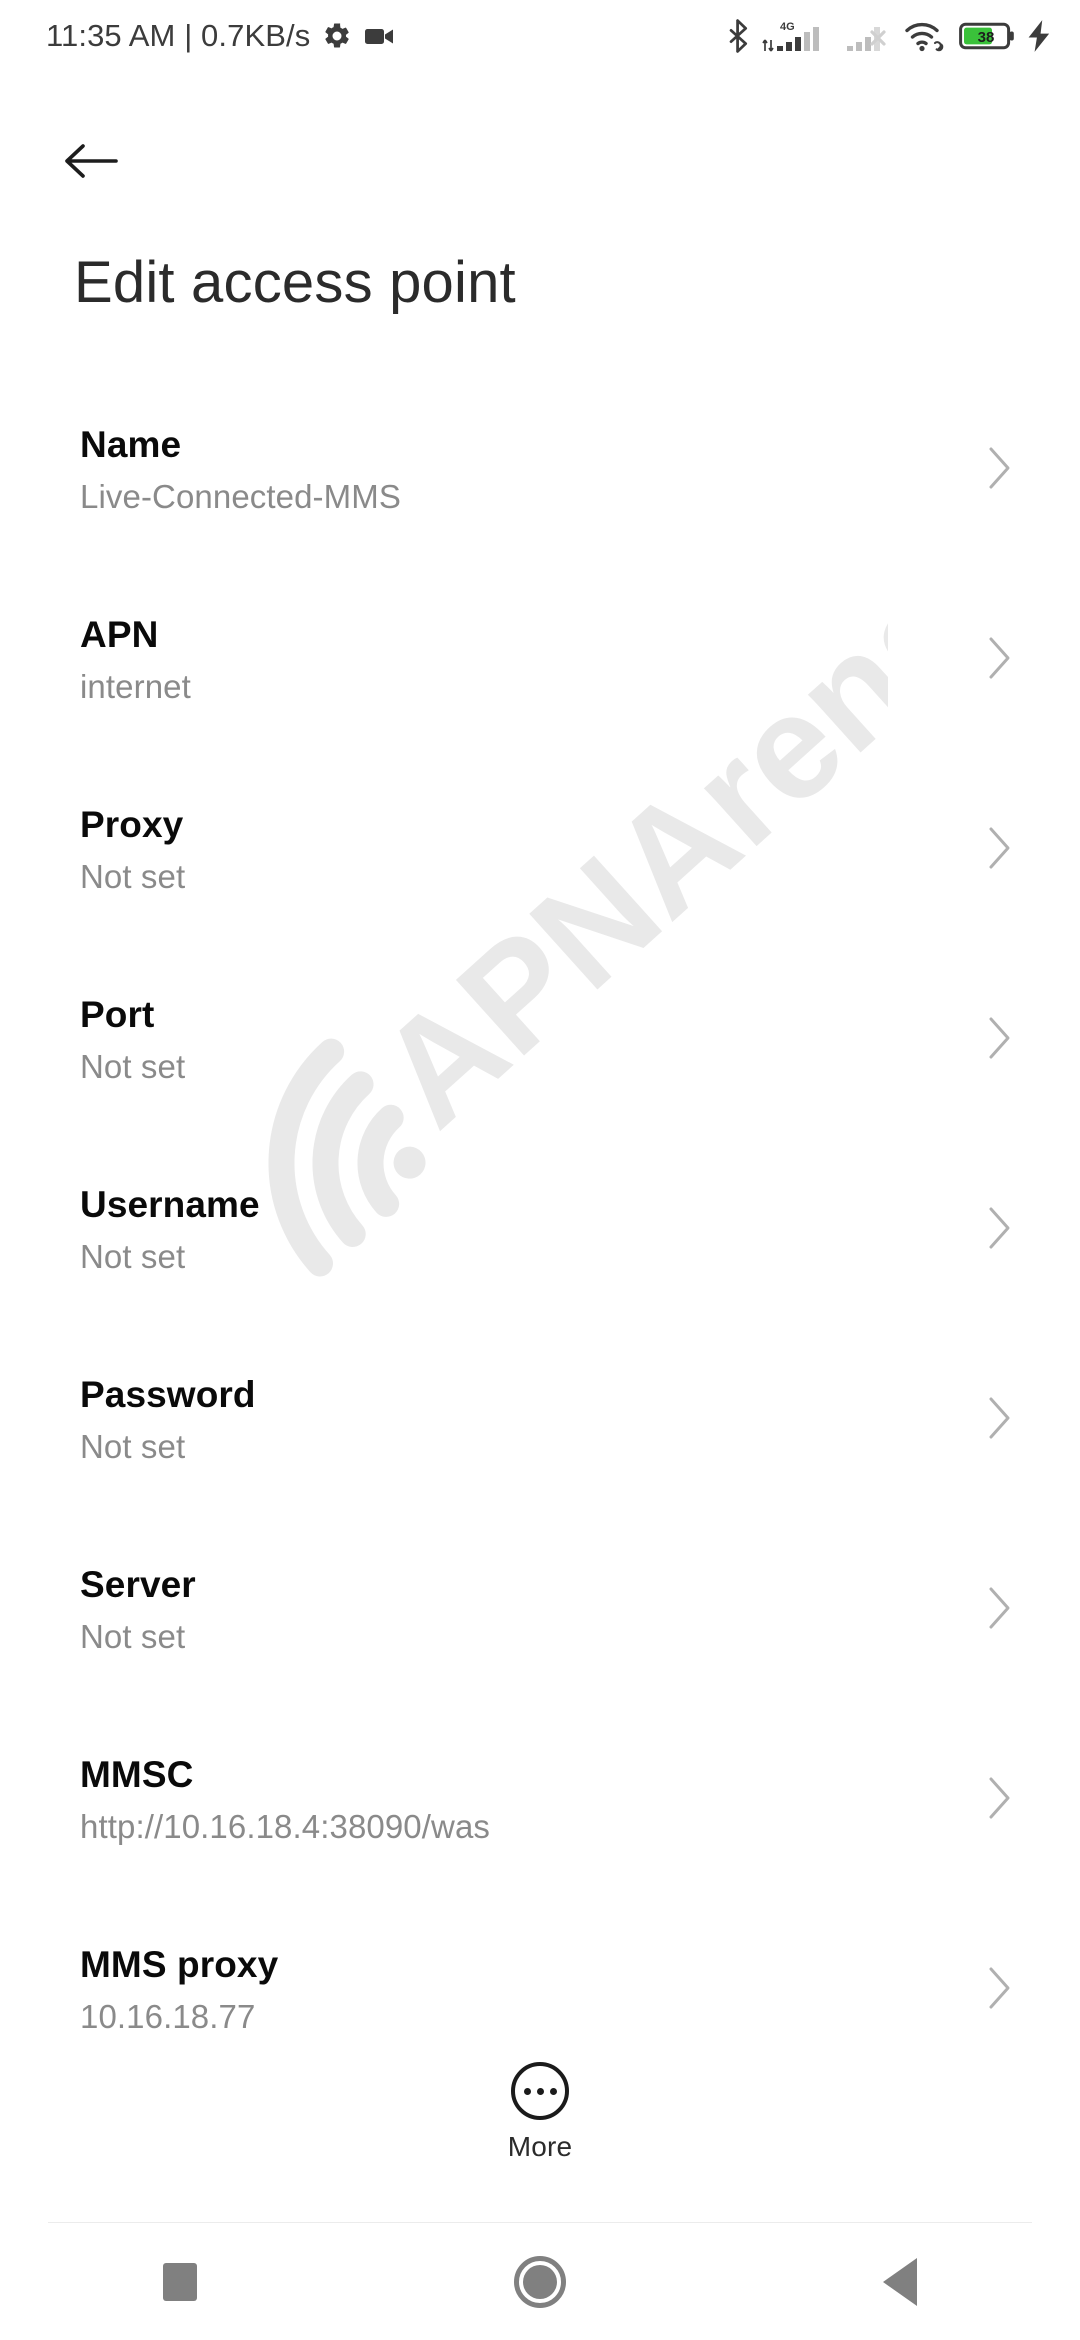 The image size is (1080, 2340). I want to click on more-dots-icon, so click(540, 2091).